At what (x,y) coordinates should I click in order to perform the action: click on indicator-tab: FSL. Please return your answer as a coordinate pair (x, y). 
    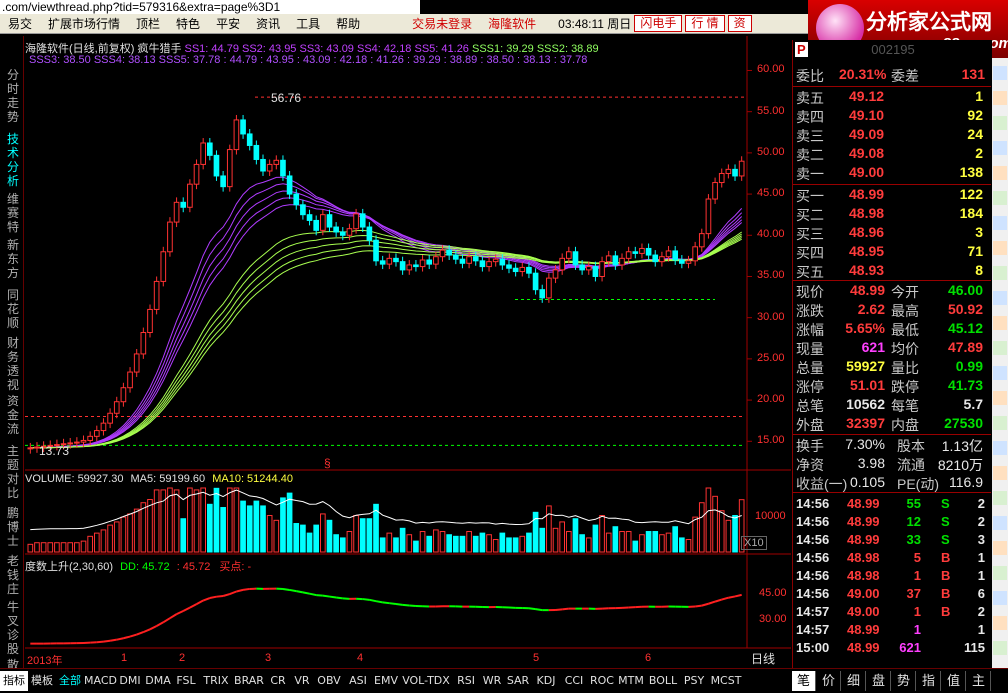
    Looking at the image, I should click on (186, 681).